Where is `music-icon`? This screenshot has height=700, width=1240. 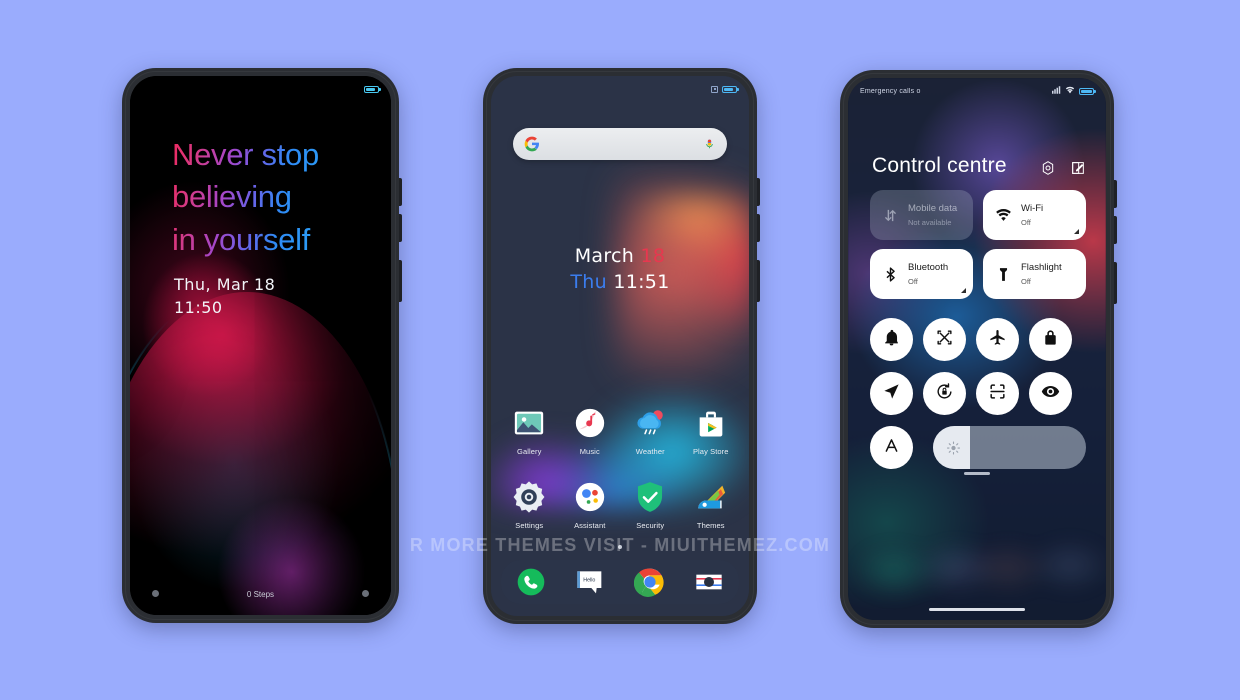
music-icon is located at coordinates (590, 423).